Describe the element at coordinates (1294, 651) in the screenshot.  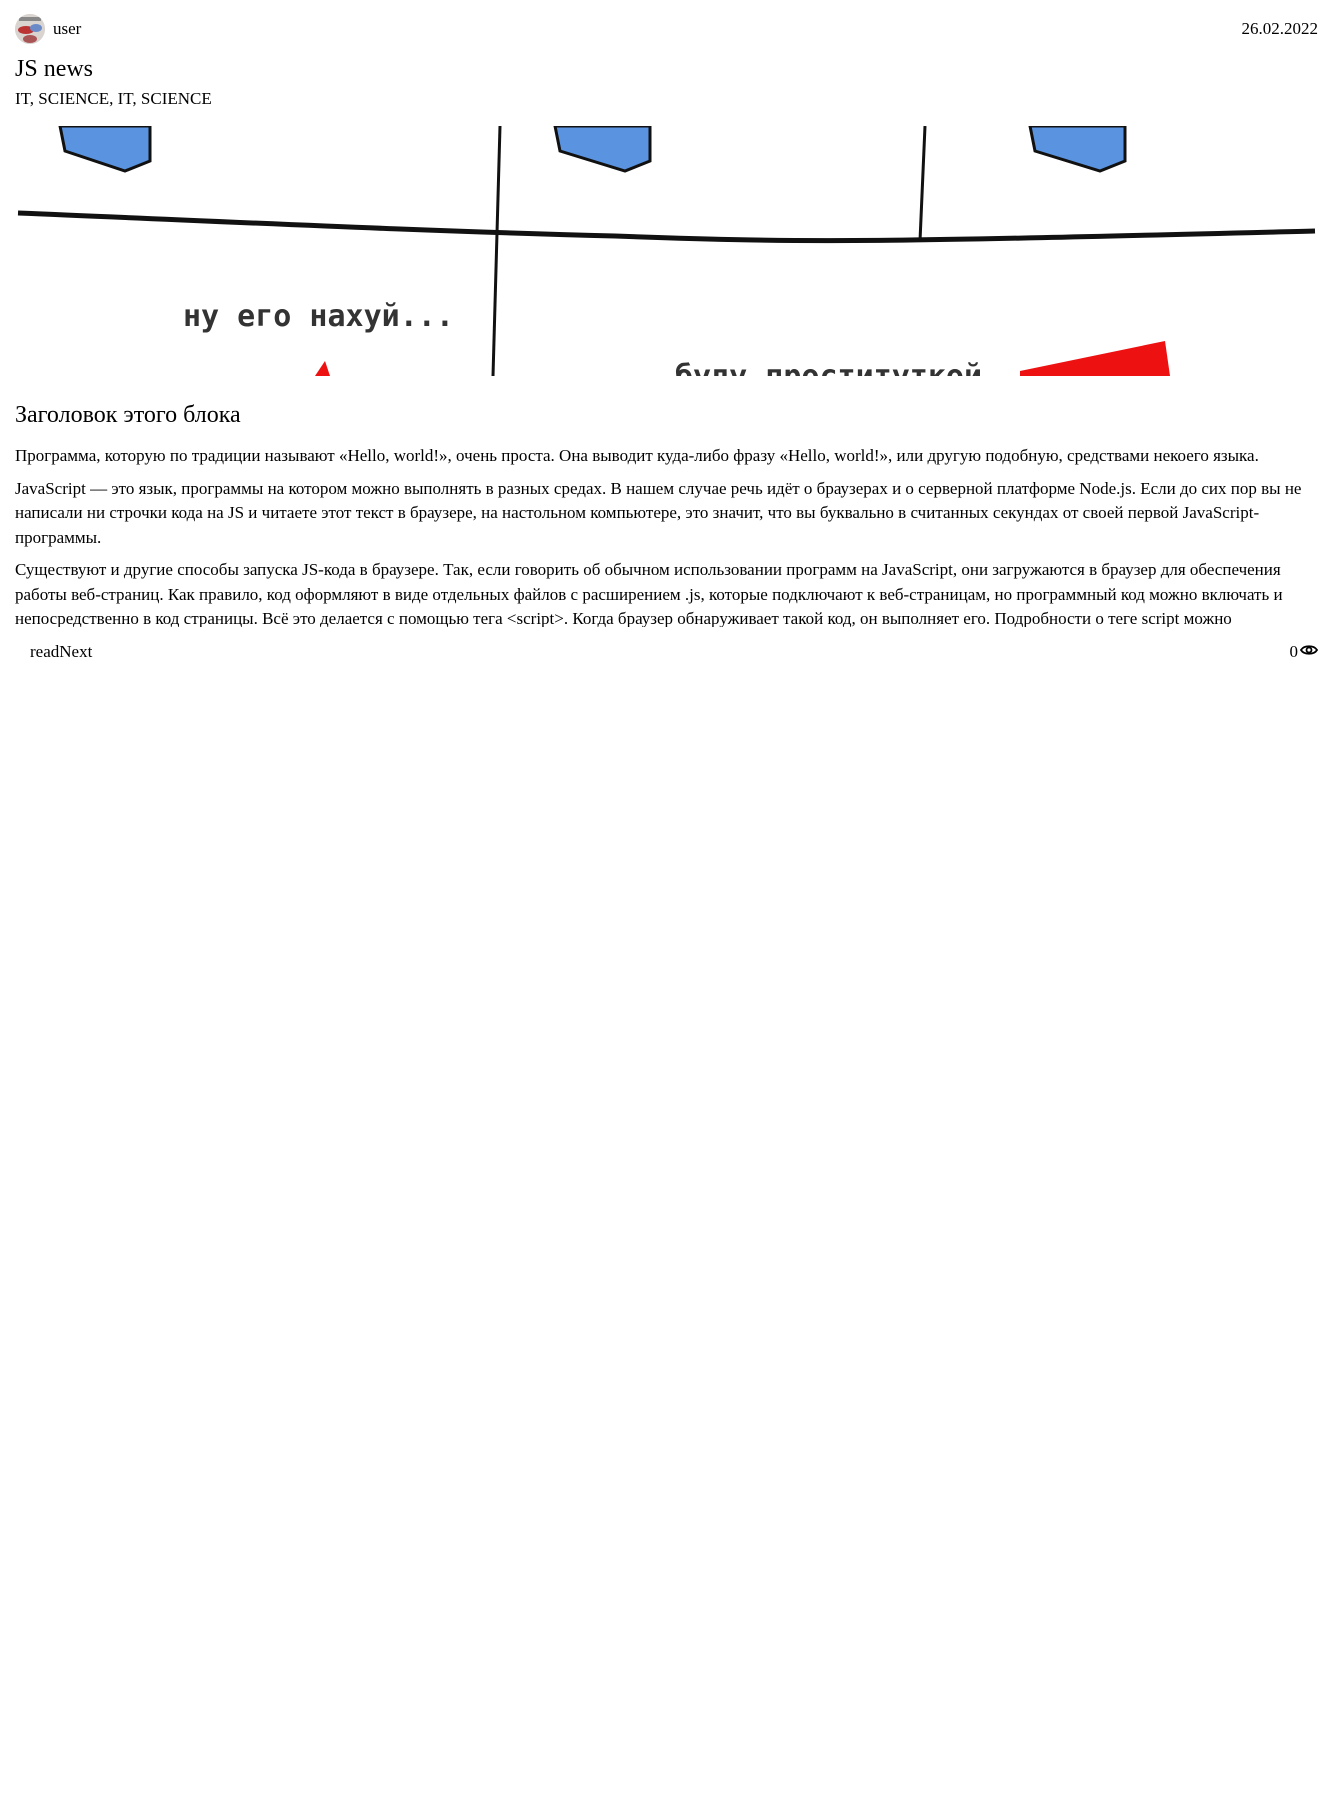
I see `views-count: 0` at that location.